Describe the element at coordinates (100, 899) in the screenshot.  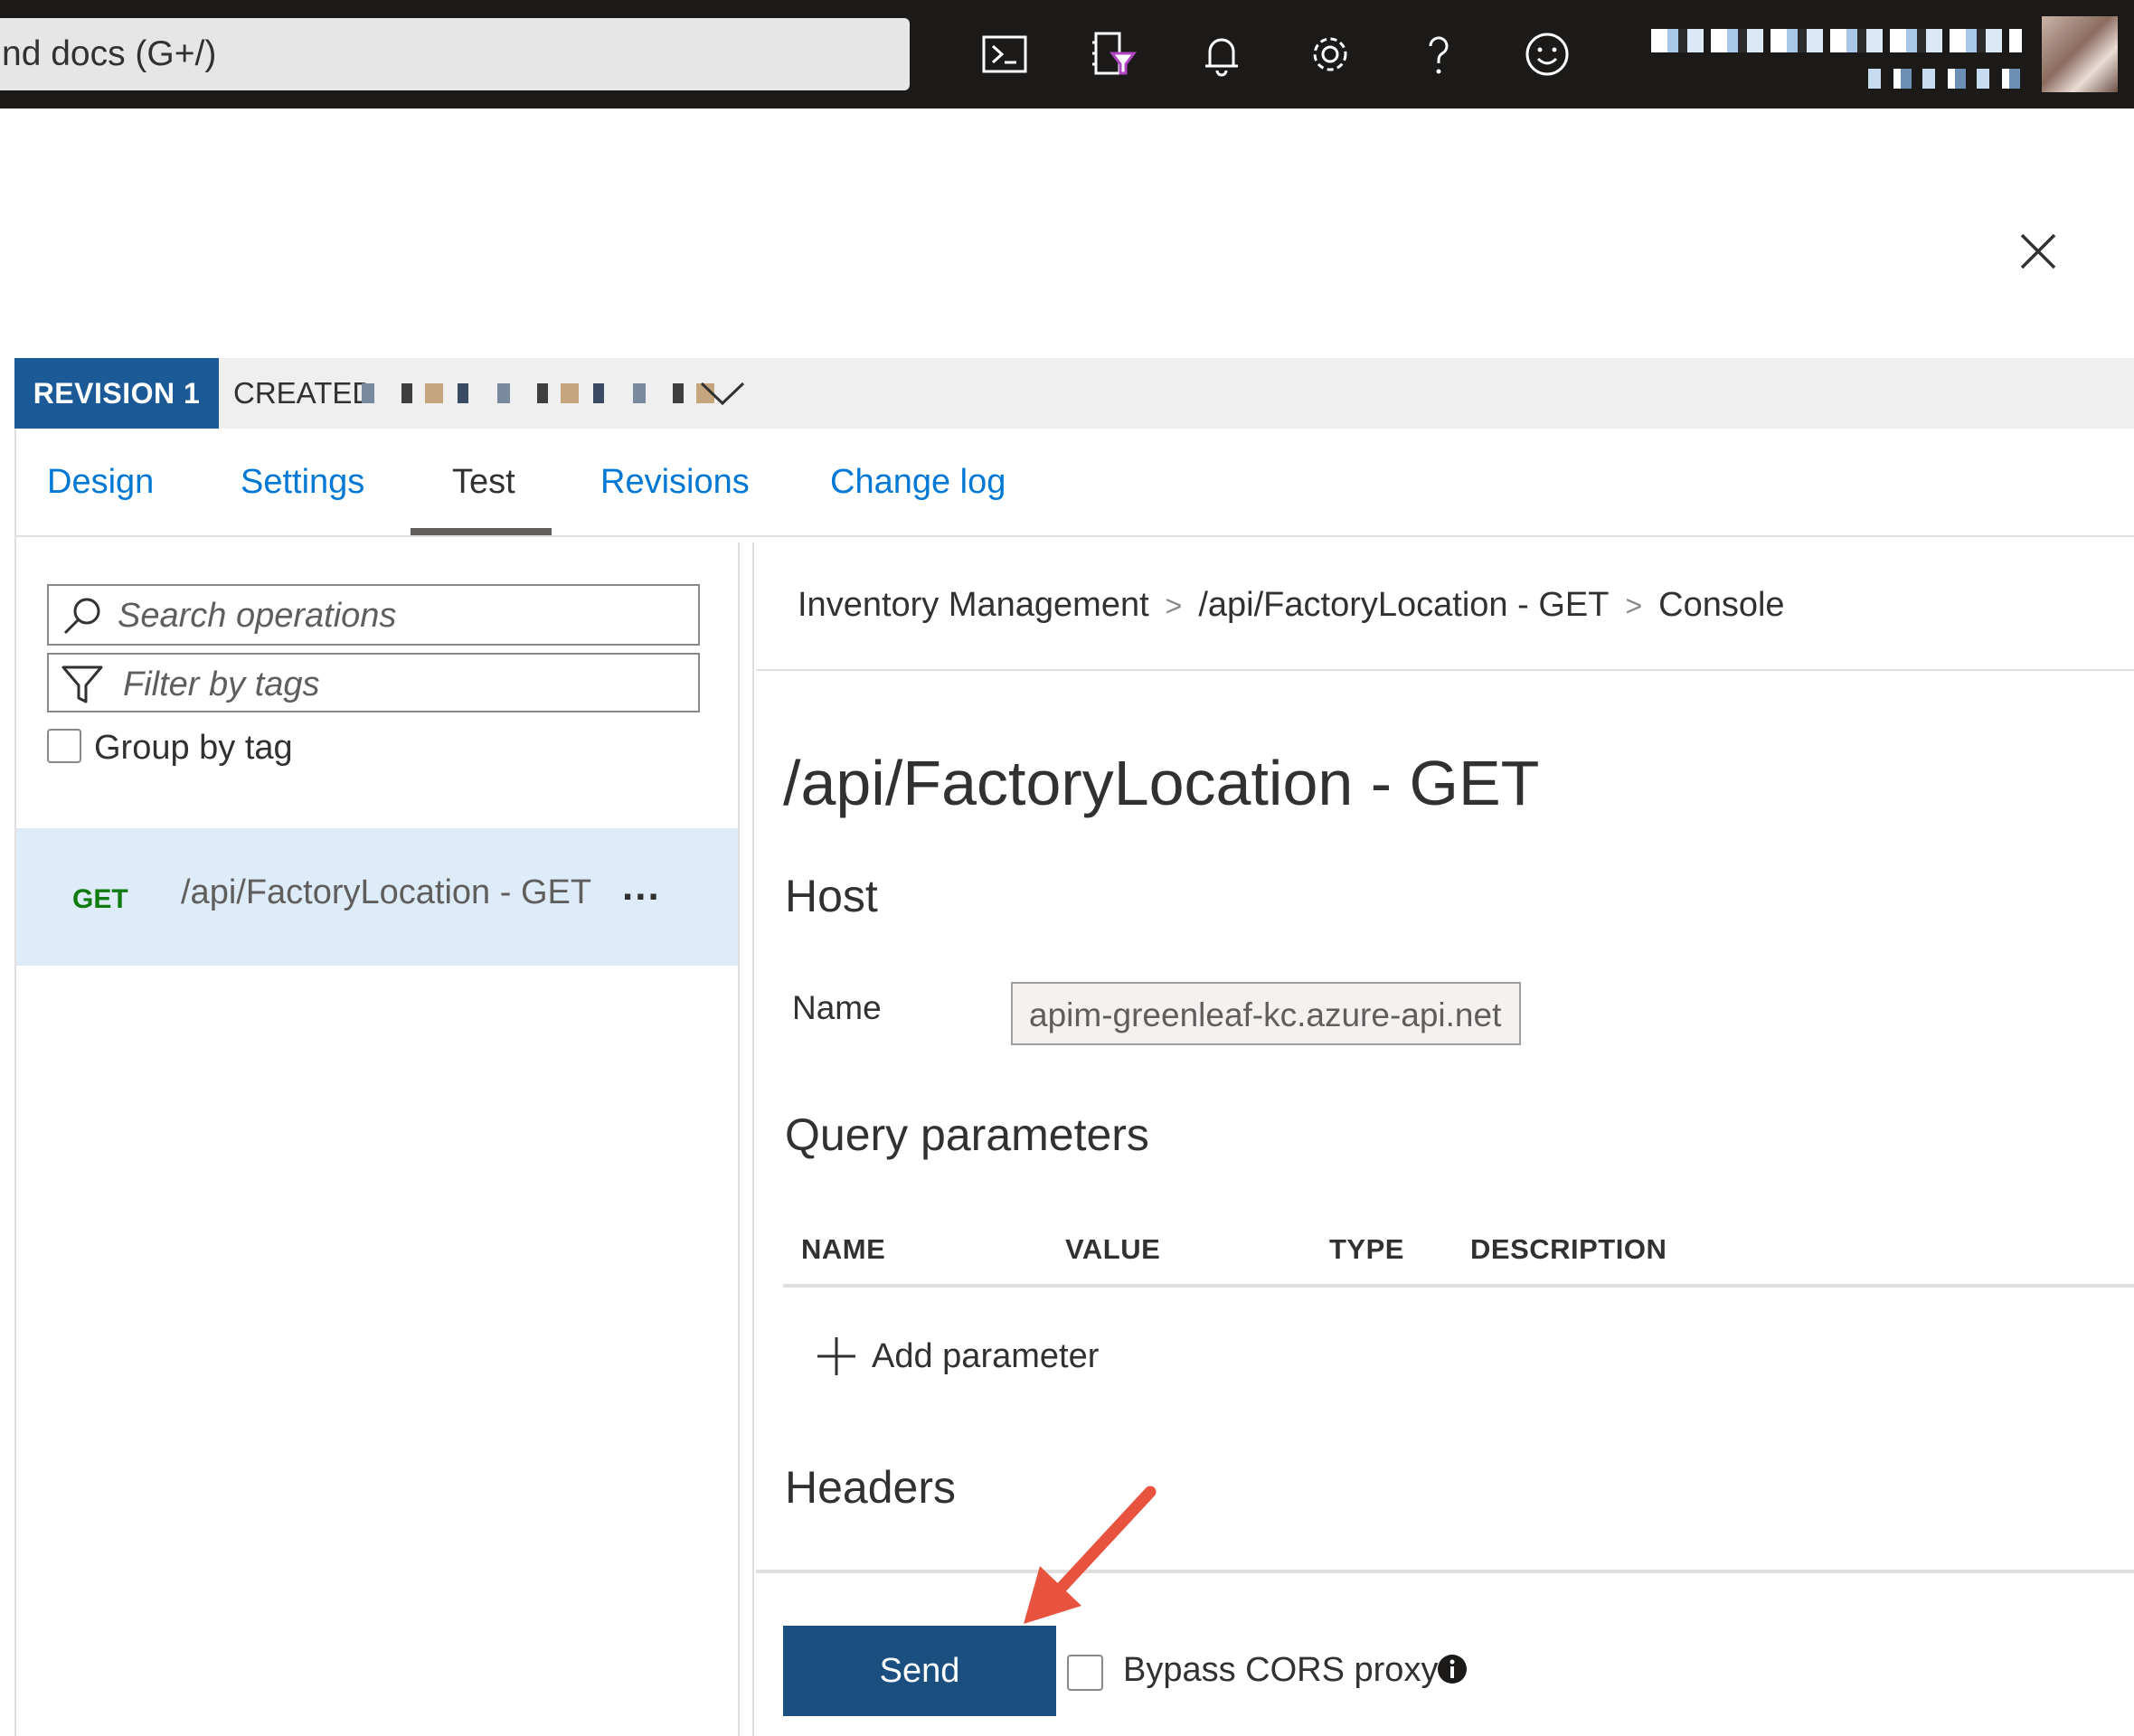
I see `operation-method-badge: GET` at that location.